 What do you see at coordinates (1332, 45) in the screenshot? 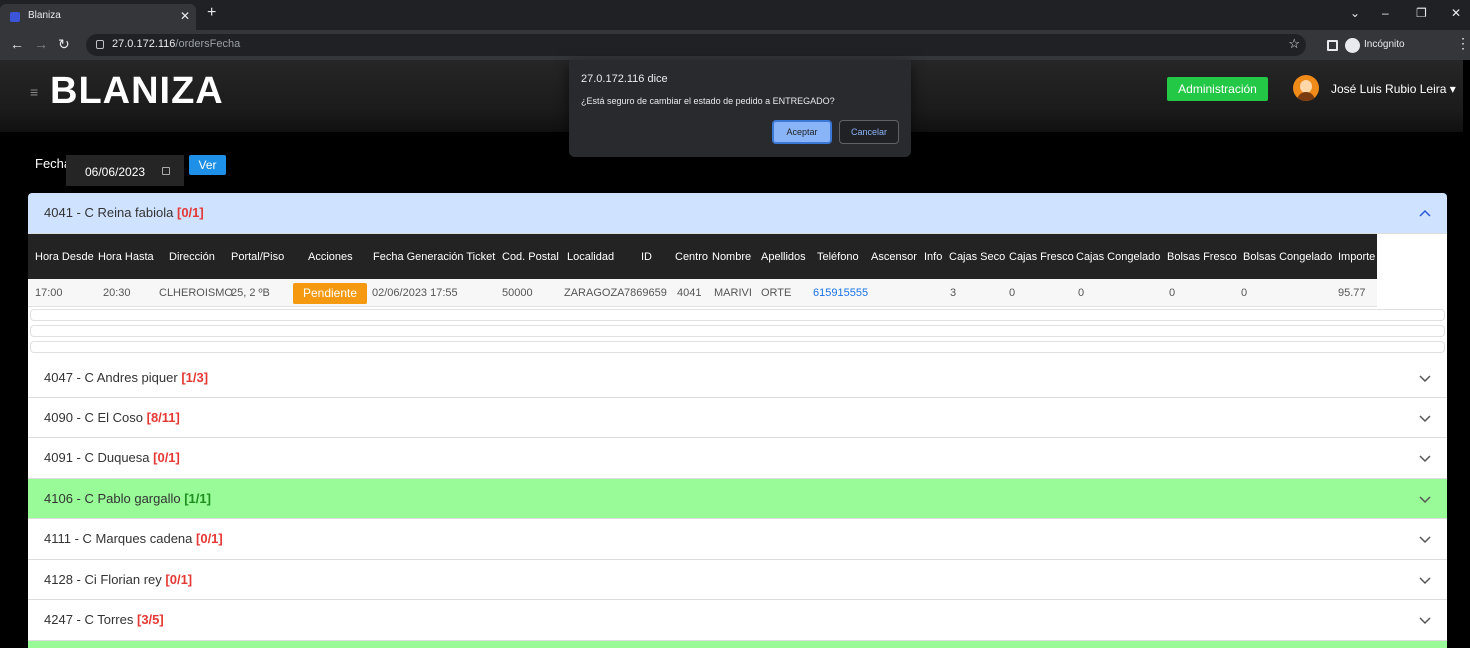
I see `side-panel-icon` at bounding box center [1332, 45].